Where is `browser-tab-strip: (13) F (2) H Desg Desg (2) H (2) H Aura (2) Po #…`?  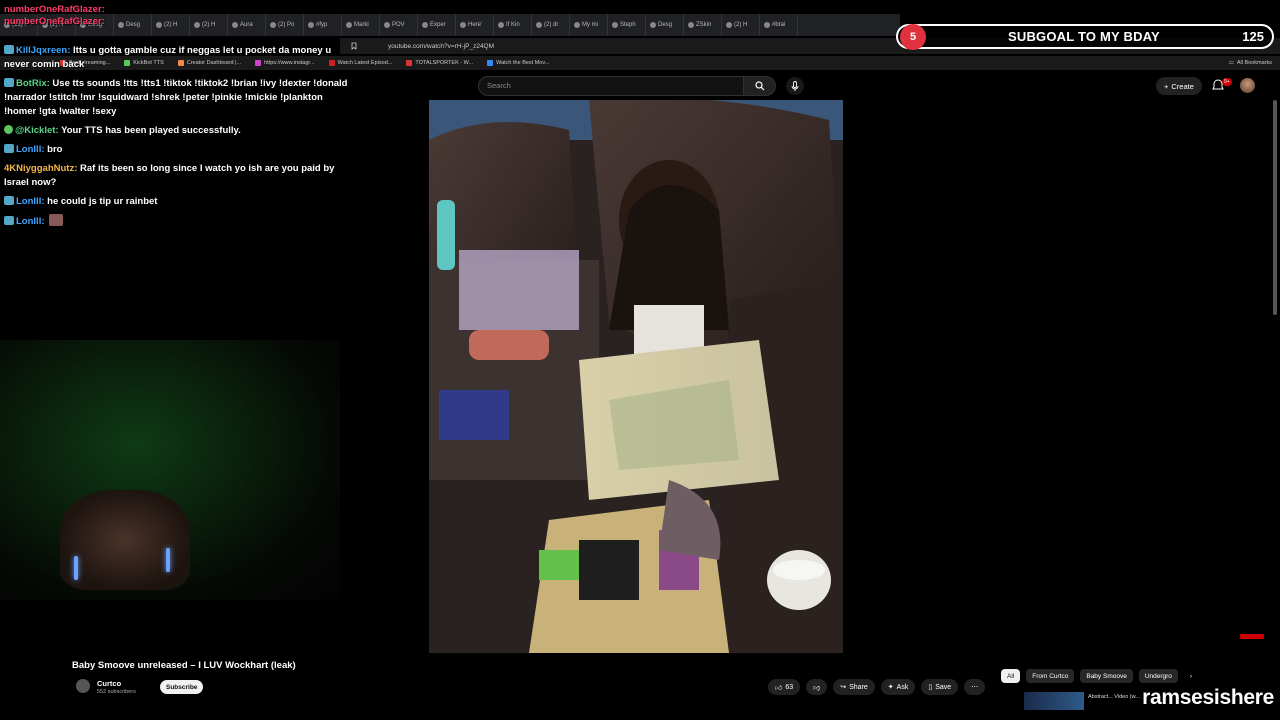
browser-tab-strip: (13) F (2) H Desg Desg (2) H (2) H Aura (2) Po #… is located at coordinates (450, 25).